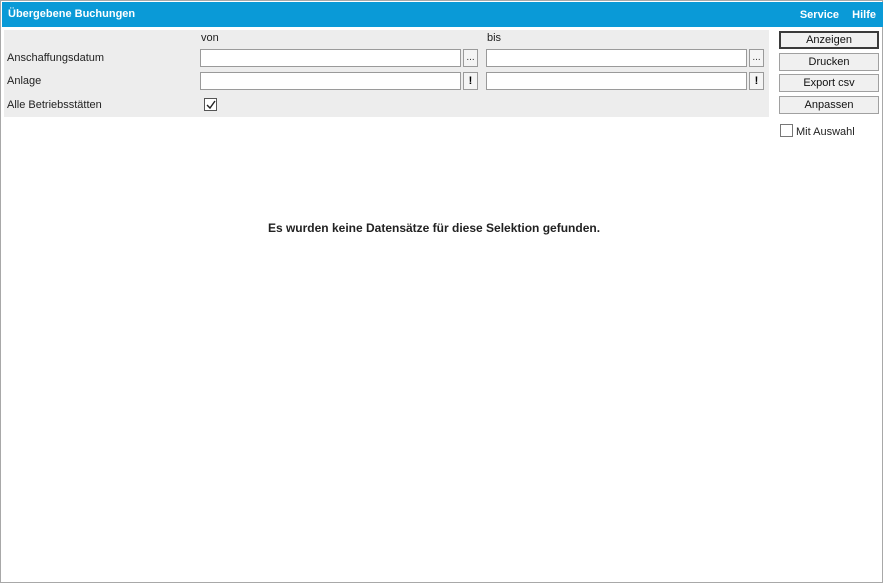  Describe the element at coordinates (819, 15) in the screenshot. I see `menu-service: Service` at that location.